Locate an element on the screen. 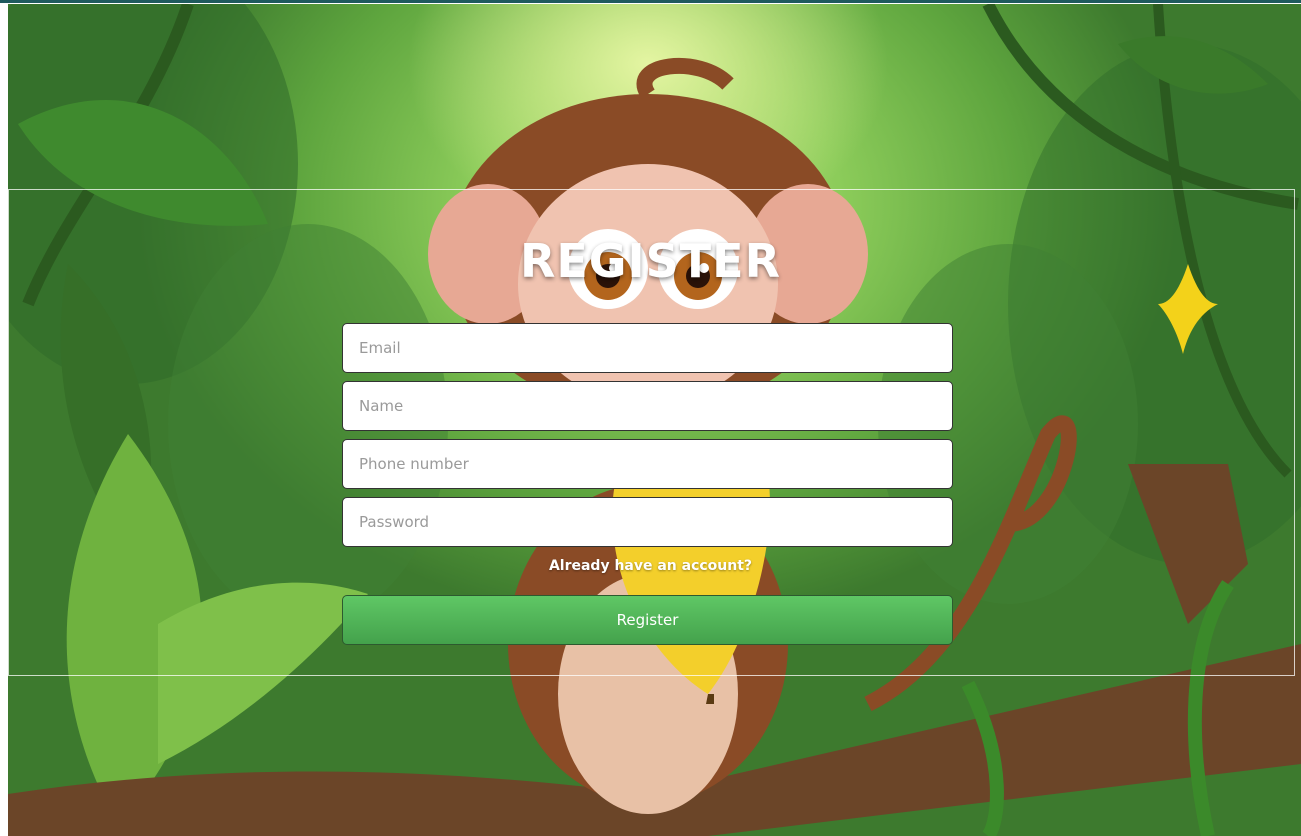 The width and height of the screenshot is (1301, 836). name-input is located at coordinates (647, 406).